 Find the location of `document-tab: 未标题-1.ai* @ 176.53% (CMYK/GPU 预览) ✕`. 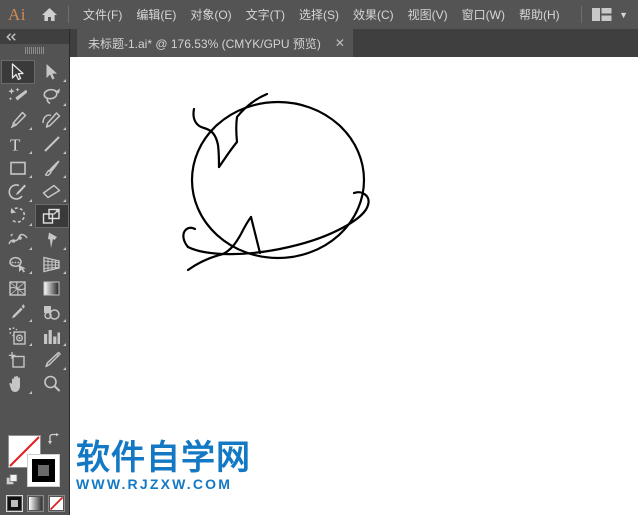

document-tab: 未标题-1.ai* @ 176.53% (CMYK/GPU 预览) ✕ is located at coordinates (215, 43).